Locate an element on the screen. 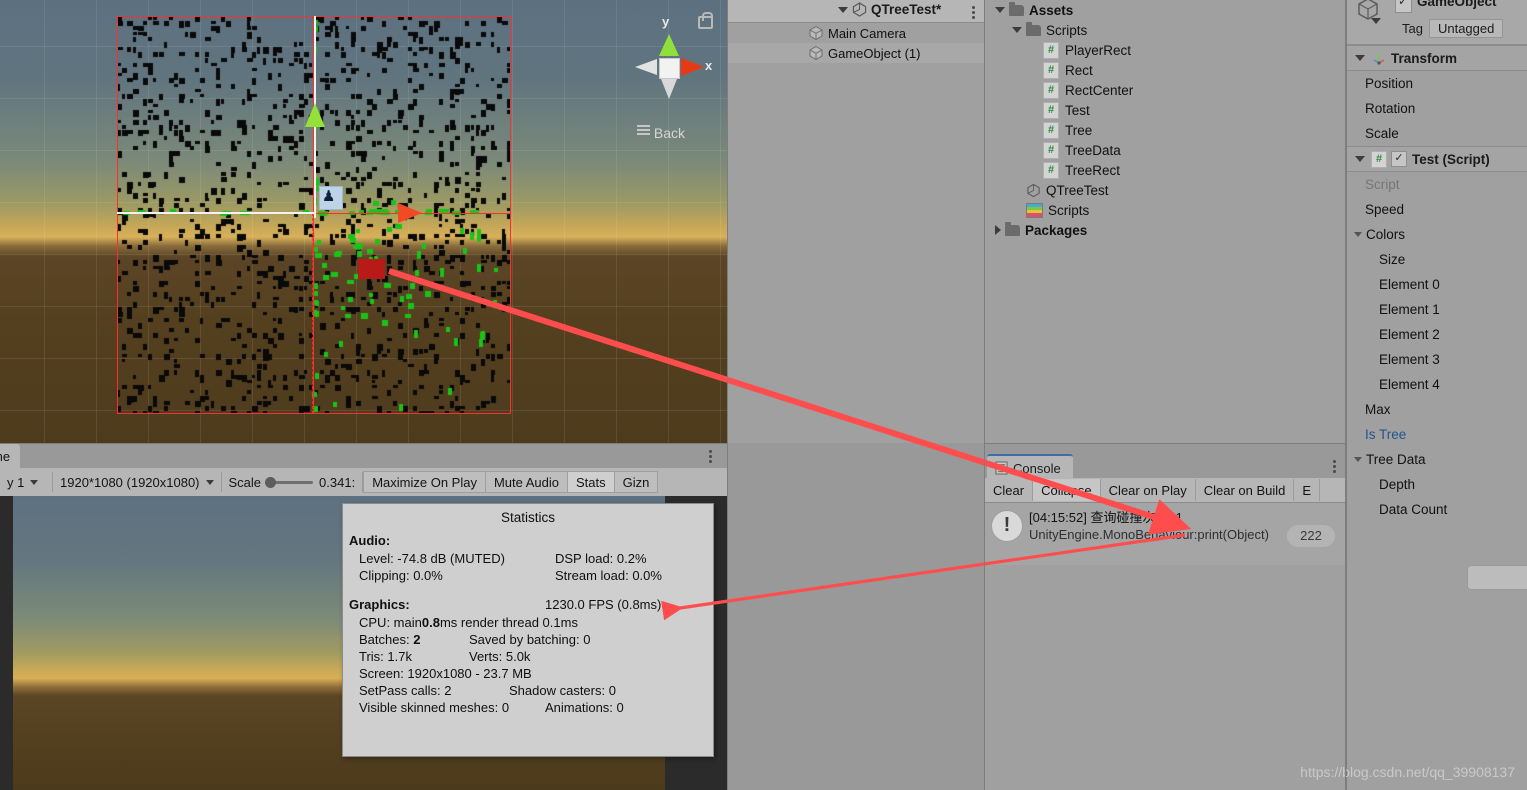 The height and width of the screenshot is (790, 1527). shadow-casters: Shadow casters: 0 is located at coordinates (562, 690).